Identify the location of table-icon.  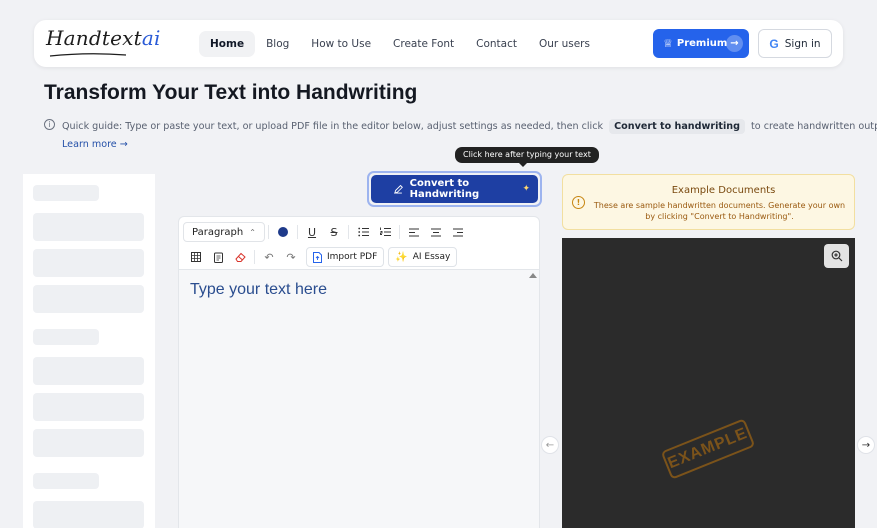
(196, 257).